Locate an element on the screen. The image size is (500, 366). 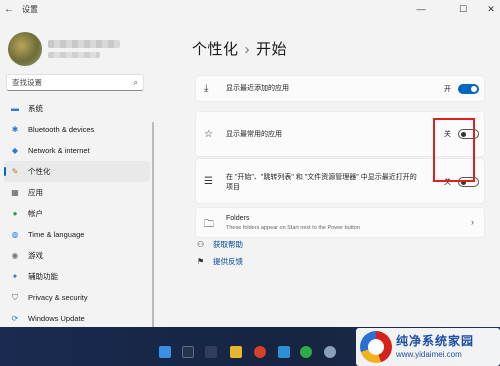
watermark-url: www.yidaimei.com is located at coordinates (429, 354).